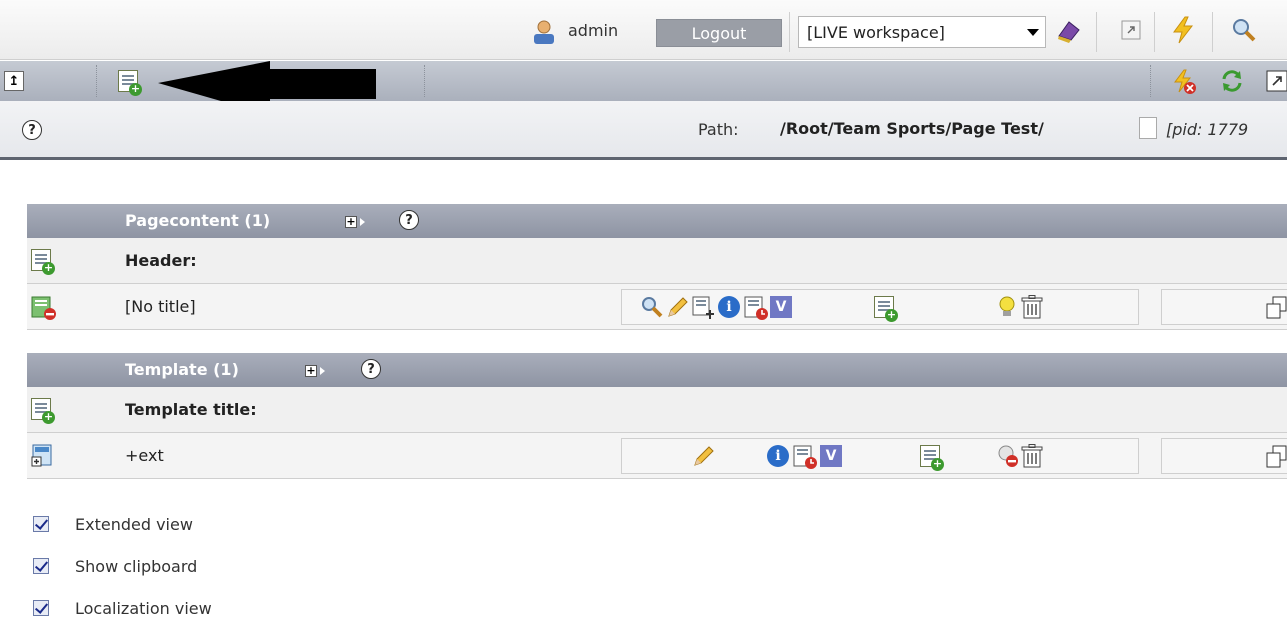 This screenshot has width=1287, height=637. I want to click on extended-view-label: Extended view, so click(134, 524).